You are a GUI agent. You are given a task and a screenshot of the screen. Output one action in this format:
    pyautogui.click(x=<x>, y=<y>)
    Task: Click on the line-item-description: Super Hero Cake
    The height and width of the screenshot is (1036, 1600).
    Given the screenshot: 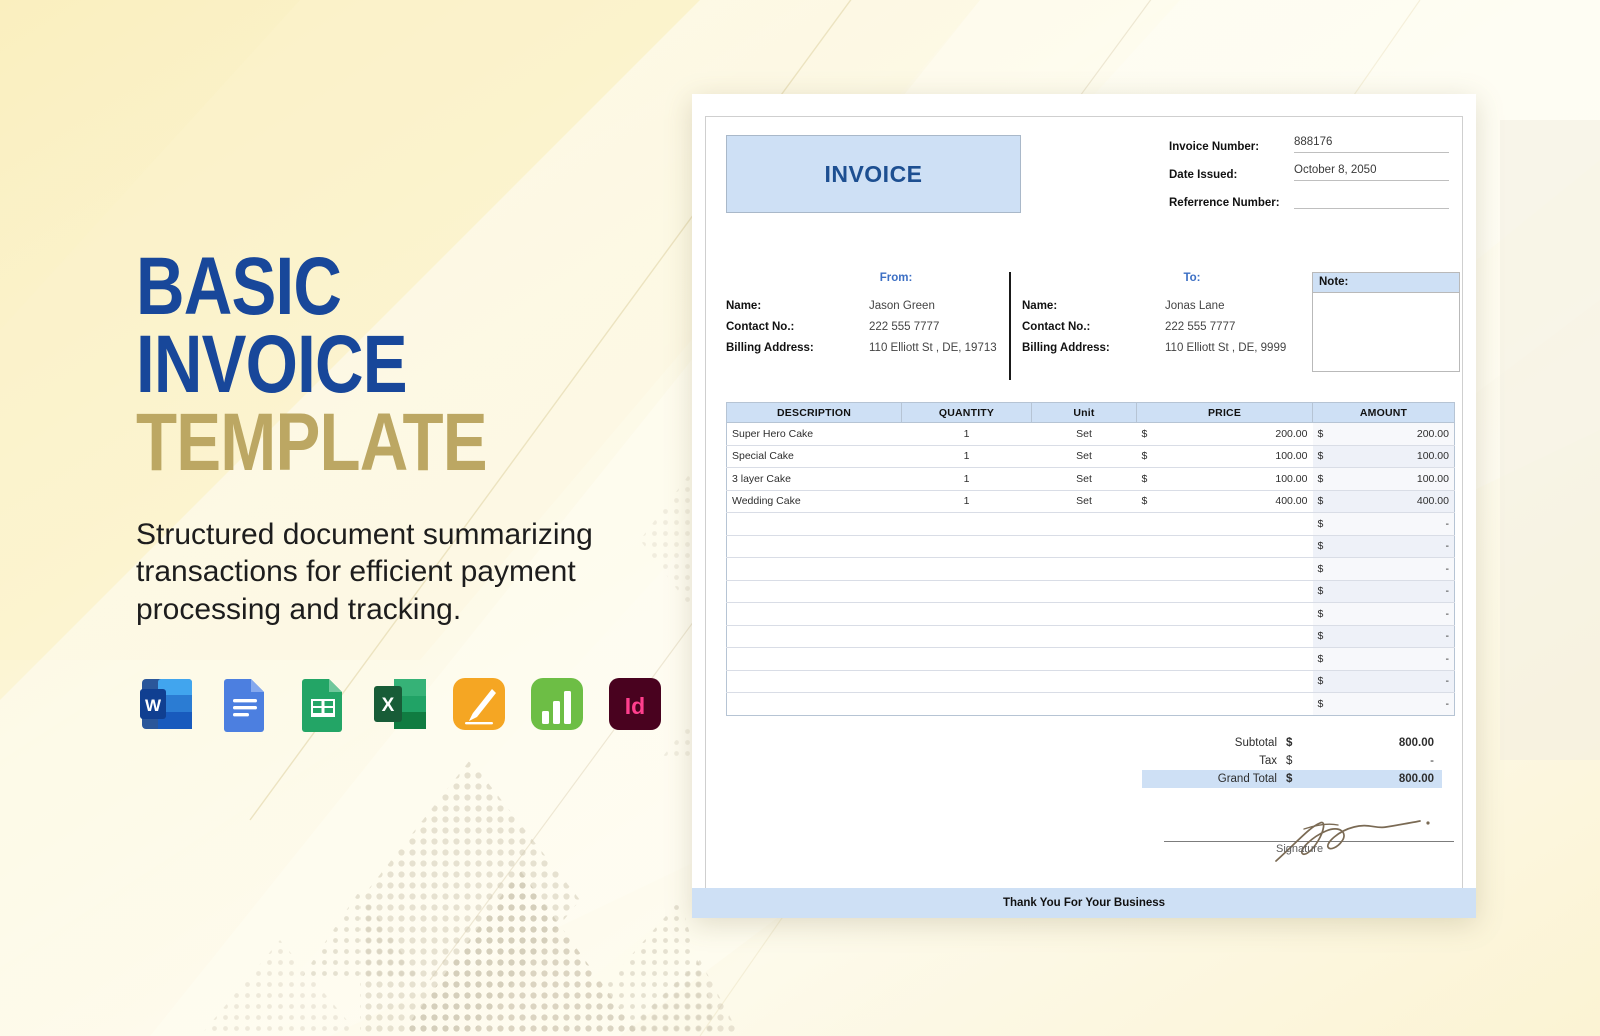 What is the action you would take?
    pyautogui.click(x=814, y=434)
    